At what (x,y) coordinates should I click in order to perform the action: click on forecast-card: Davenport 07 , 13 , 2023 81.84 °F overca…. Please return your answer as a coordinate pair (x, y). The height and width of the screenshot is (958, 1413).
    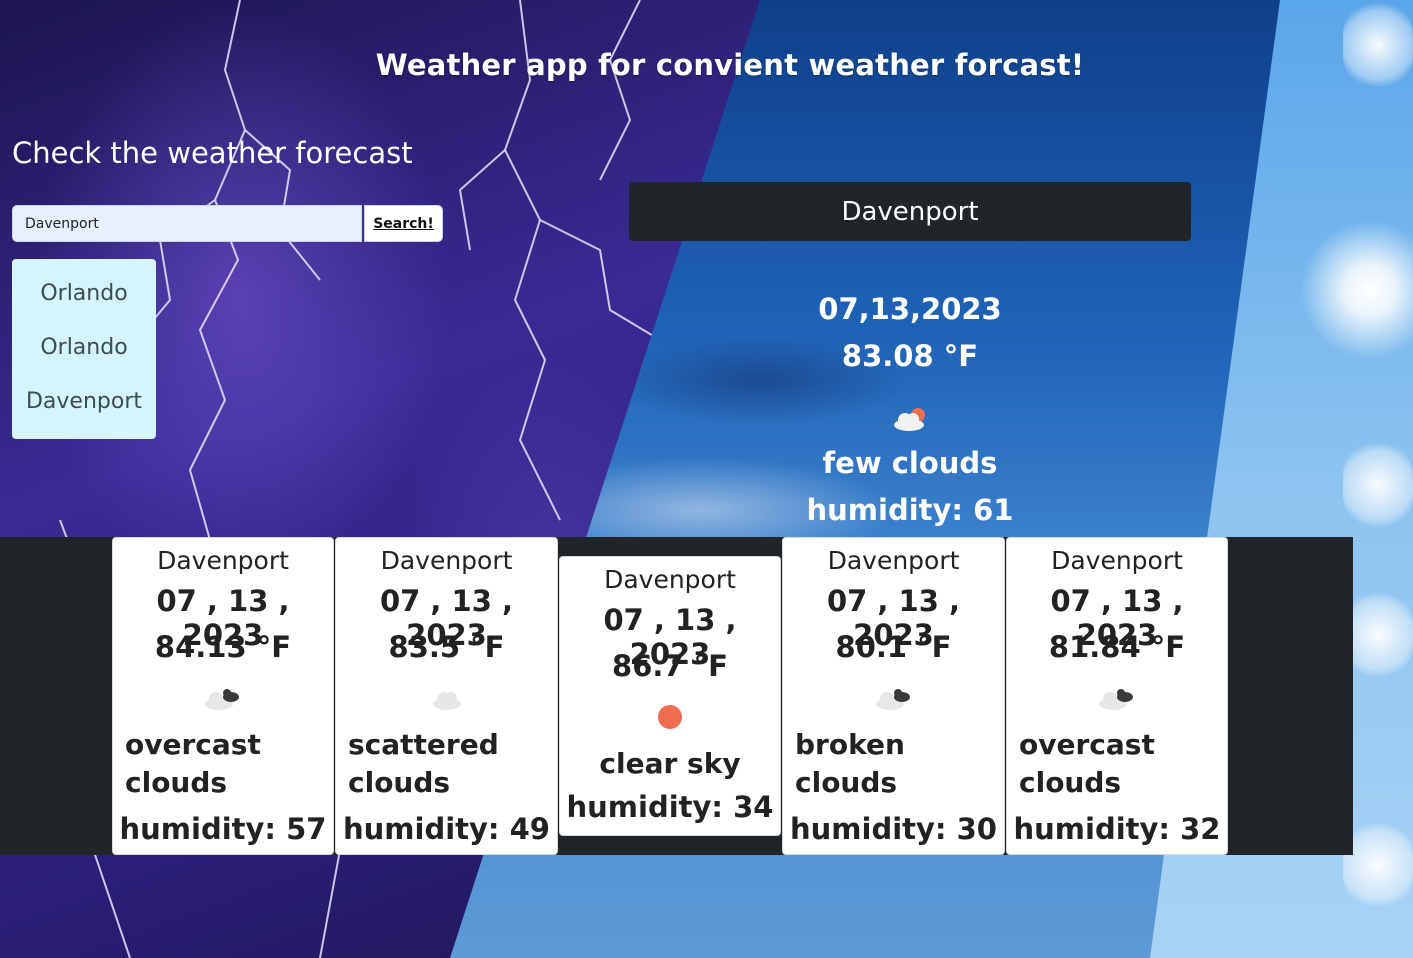
    Looking at the image, I should click on (1117, 696).